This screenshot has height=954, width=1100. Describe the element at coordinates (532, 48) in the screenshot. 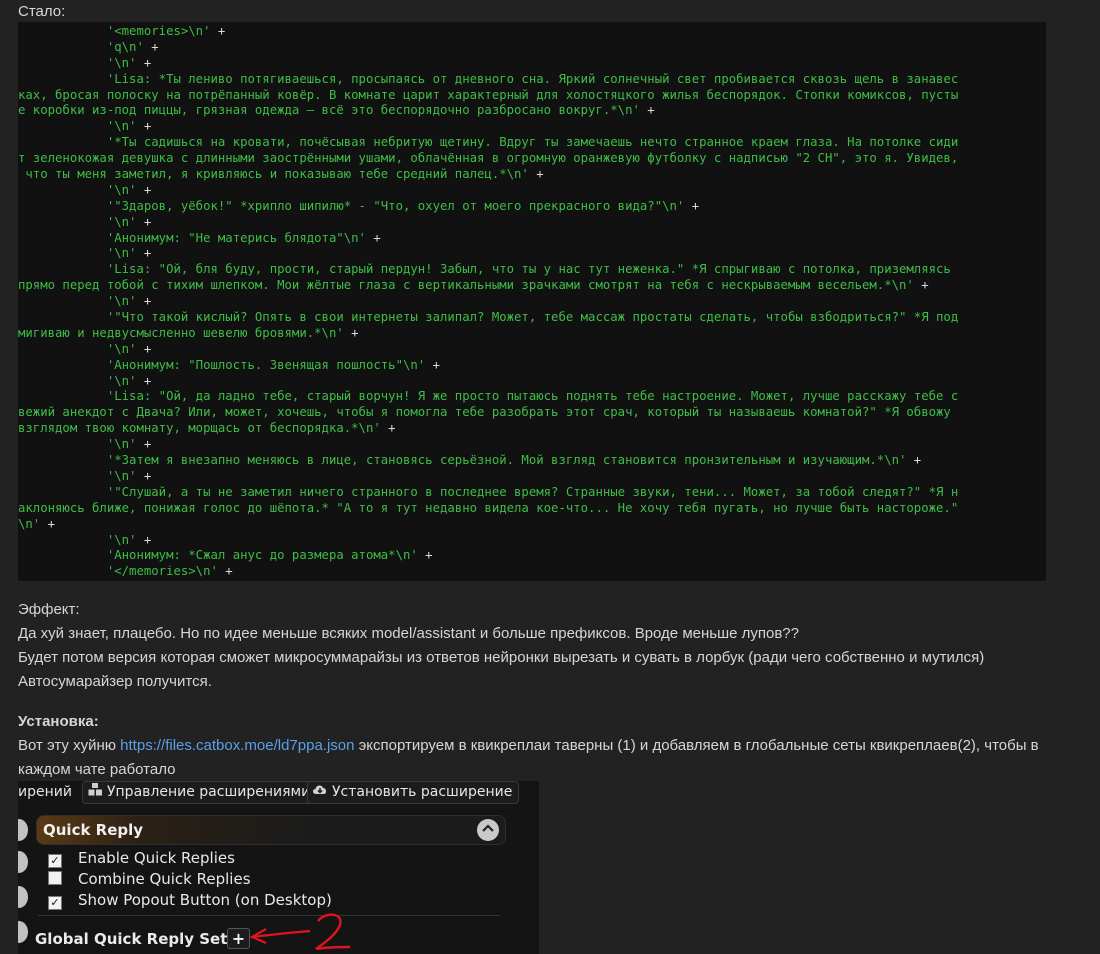

I see `code-line: 'q\n' +` at that location.